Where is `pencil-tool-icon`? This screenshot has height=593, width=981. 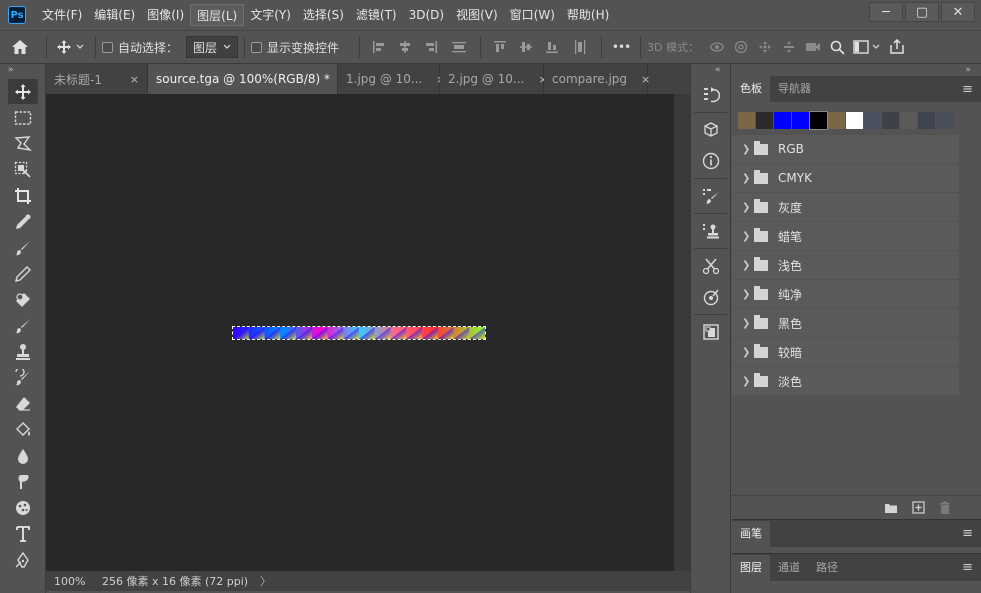 pencil-tool-icon is located at coordinates (23, 273).